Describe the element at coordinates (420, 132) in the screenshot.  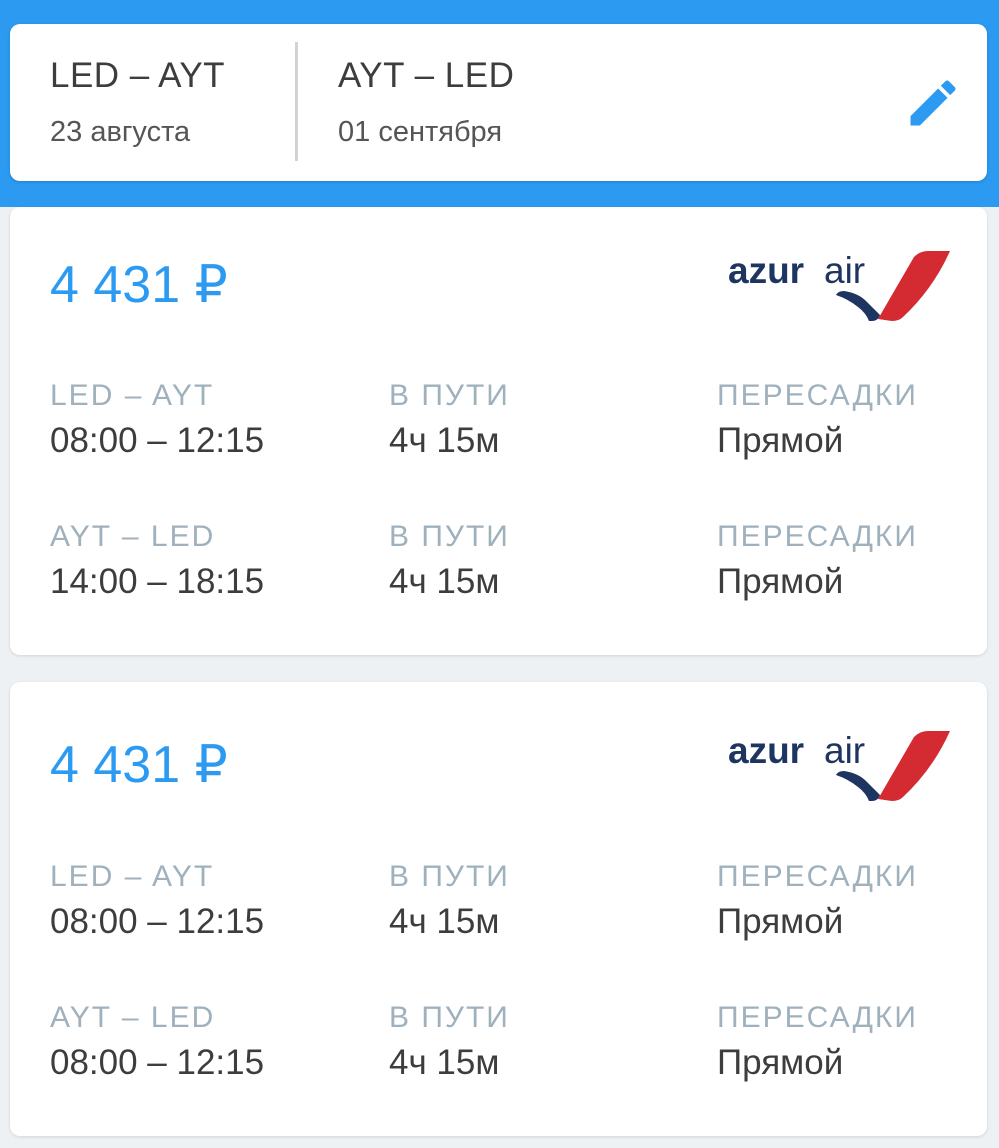
I see `inbound-date: 01 сентября` at that location.